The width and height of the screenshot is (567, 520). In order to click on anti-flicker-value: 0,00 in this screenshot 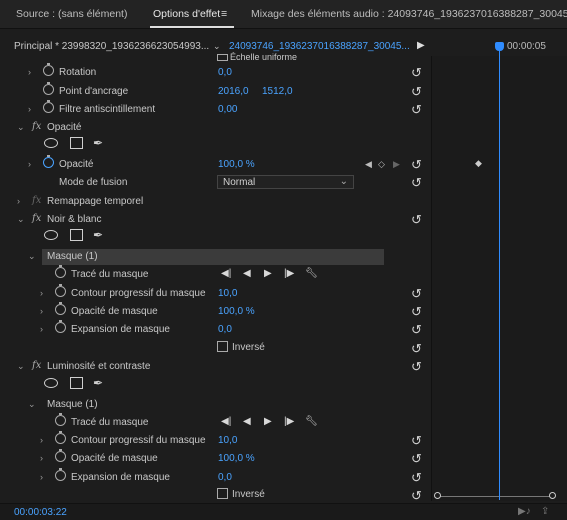, I will do `click(227, 109)`.